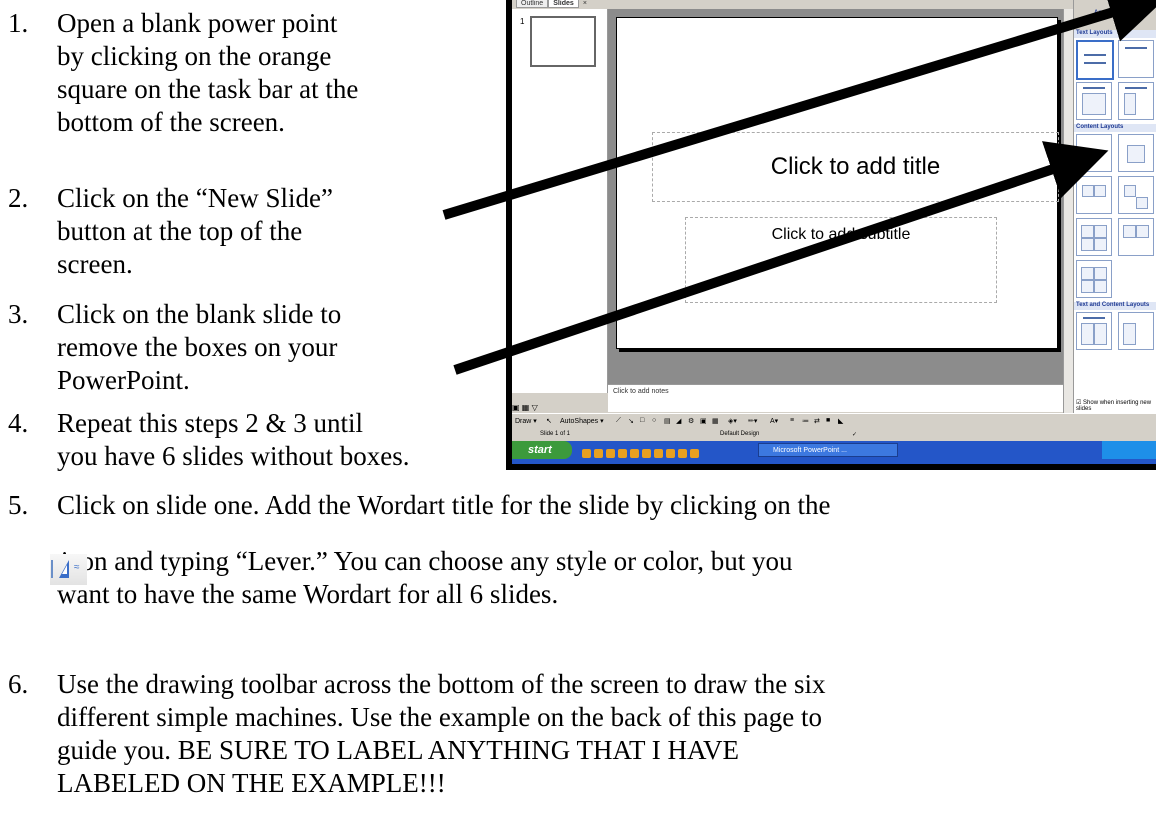  What do you see at coordinates (1136, 331) in the screenshot?
I see `layout-text-content-alt` at bounding box center [1136, 331].